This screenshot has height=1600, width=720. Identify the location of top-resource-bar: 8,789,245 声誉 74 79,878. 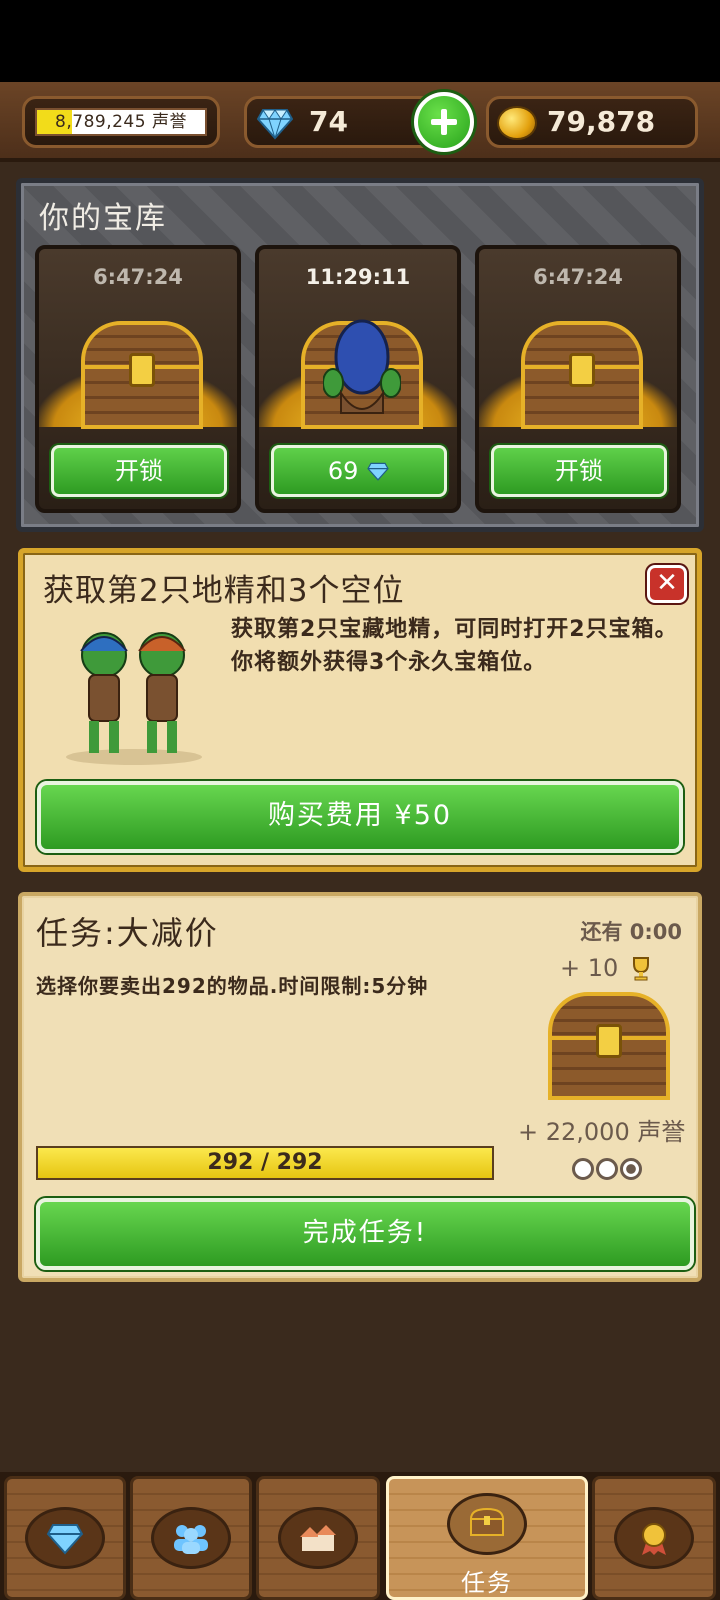
(360, 122).